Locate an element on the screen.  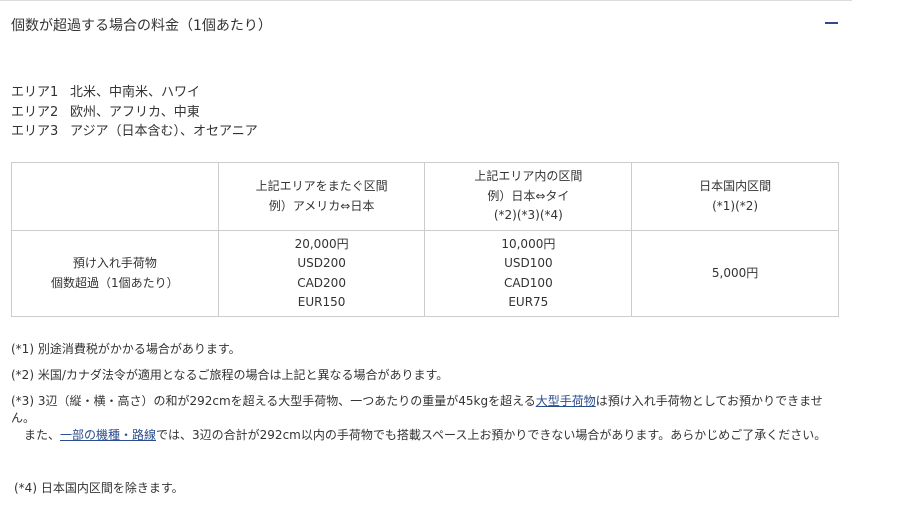
fee-value: 20,000円 is located at coordinates (321, 243).